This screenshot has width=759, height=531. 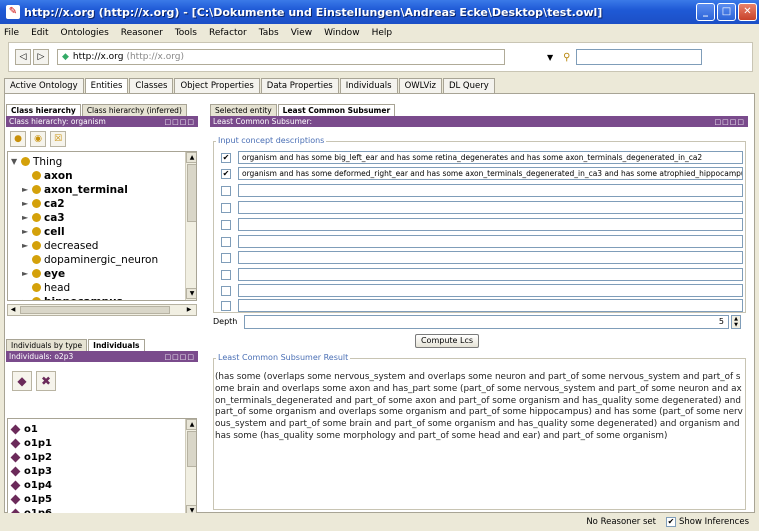 What do you see at coordinates (736, 322) in the screenshot?
I see `depth-spinner-arrows: ▲ ▼` at bounding box center [736, 322].